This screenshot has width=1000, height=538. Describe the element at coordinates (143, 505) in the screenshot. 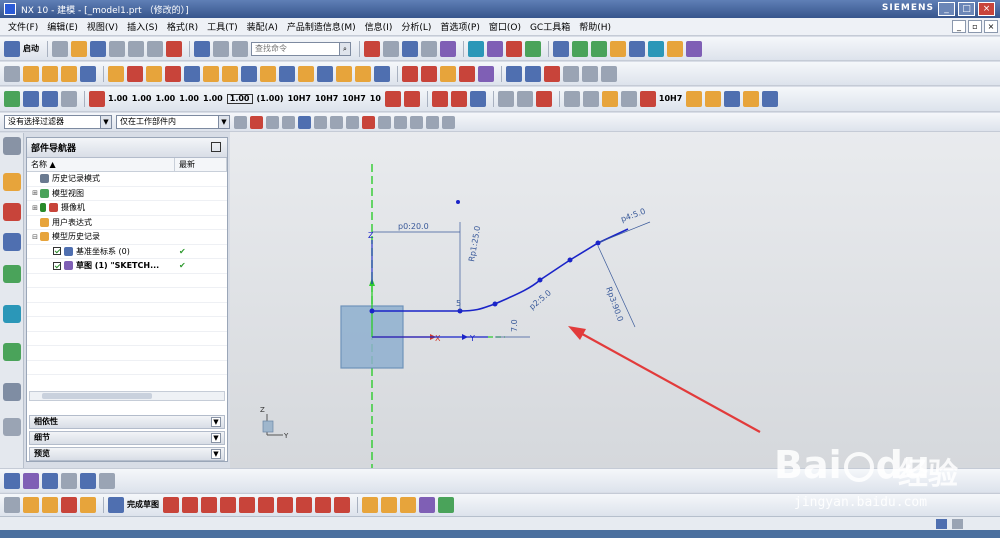

I see `finish-sketch-button: 完成草图` at that location.